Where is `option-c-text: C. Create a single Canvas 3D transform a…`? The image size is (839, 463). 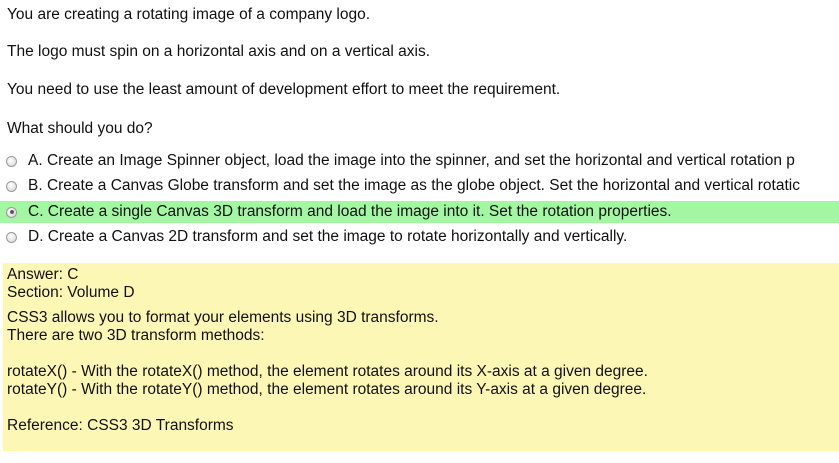
option-c-text: C. Create a single Canvas 3D transform a… is located at coordinates (350, 211).